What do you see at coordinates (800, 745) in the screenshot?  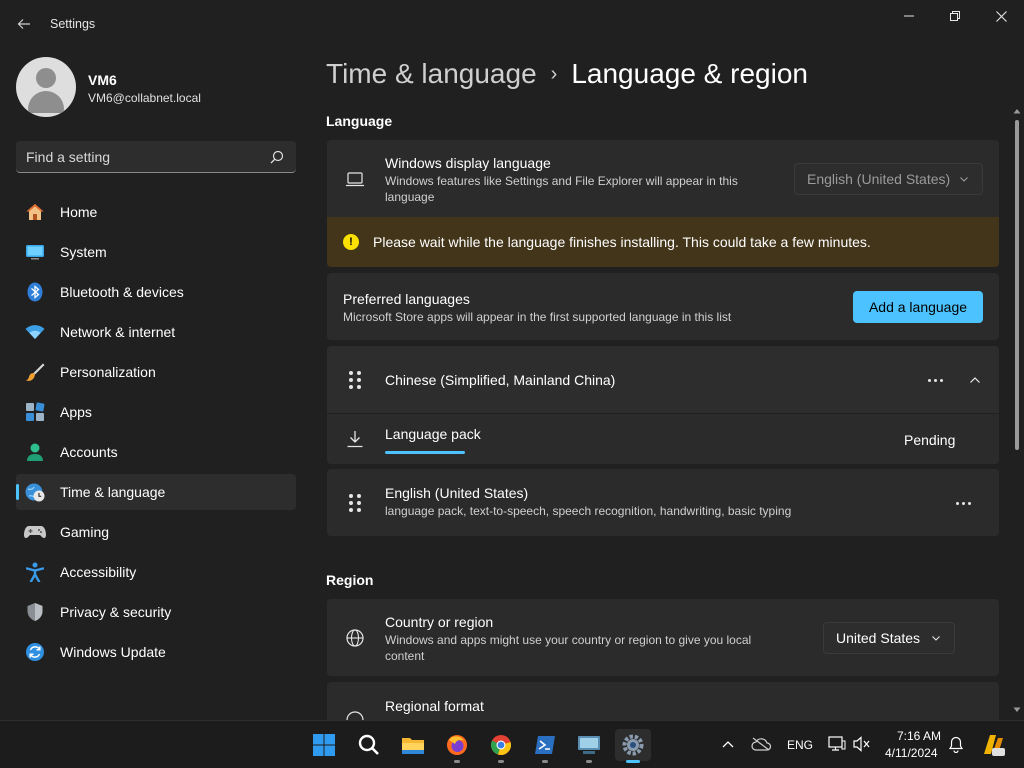 I see `input-language-indicator: ENG` at bounding box center [800, 745].